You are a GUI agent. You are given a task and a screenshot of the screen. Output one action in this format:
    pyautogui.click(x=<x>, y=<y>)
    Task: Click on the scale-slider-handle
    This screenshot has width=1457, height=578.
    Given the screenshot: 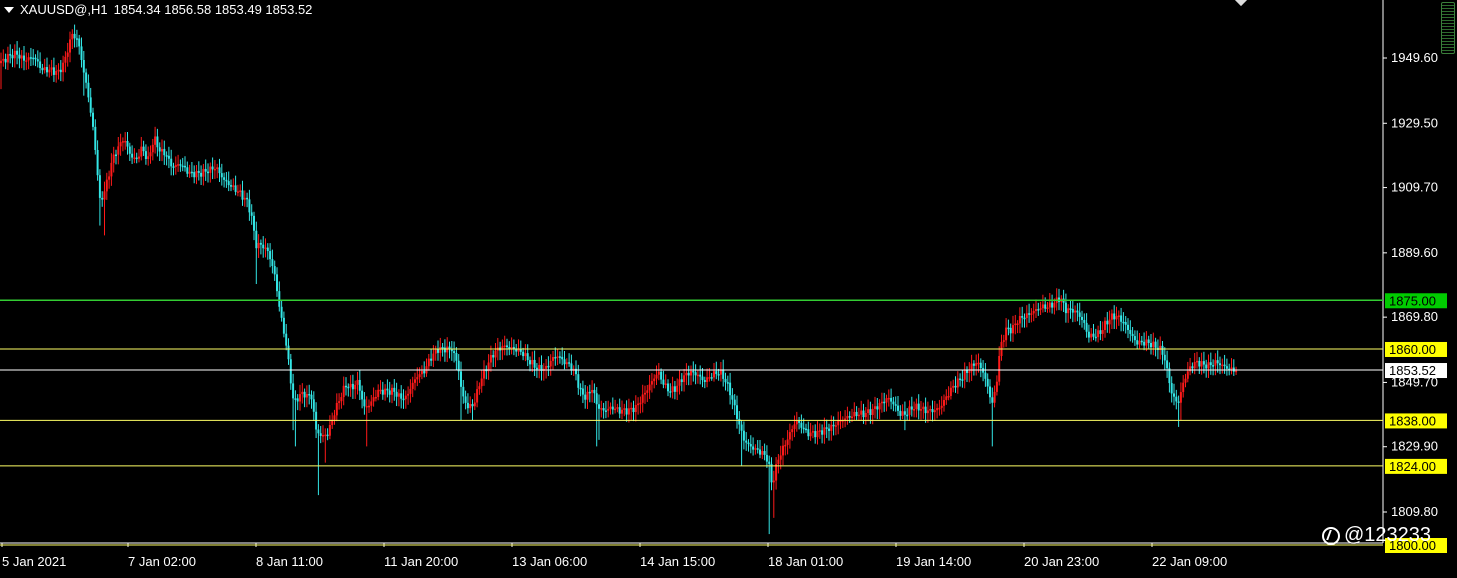 What is the action you would take?
    pyautogui.click(x=1448, y=28)
    